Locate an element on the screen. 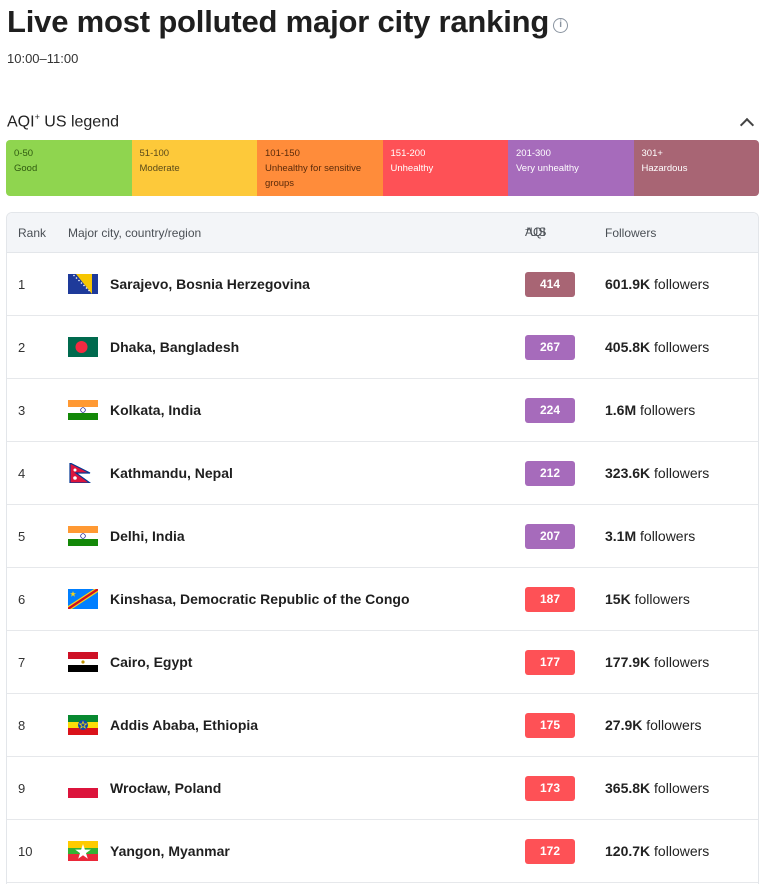 This screenshot has height=884, width=766. rank-cell: 6 is located at coordinates (22, 599).